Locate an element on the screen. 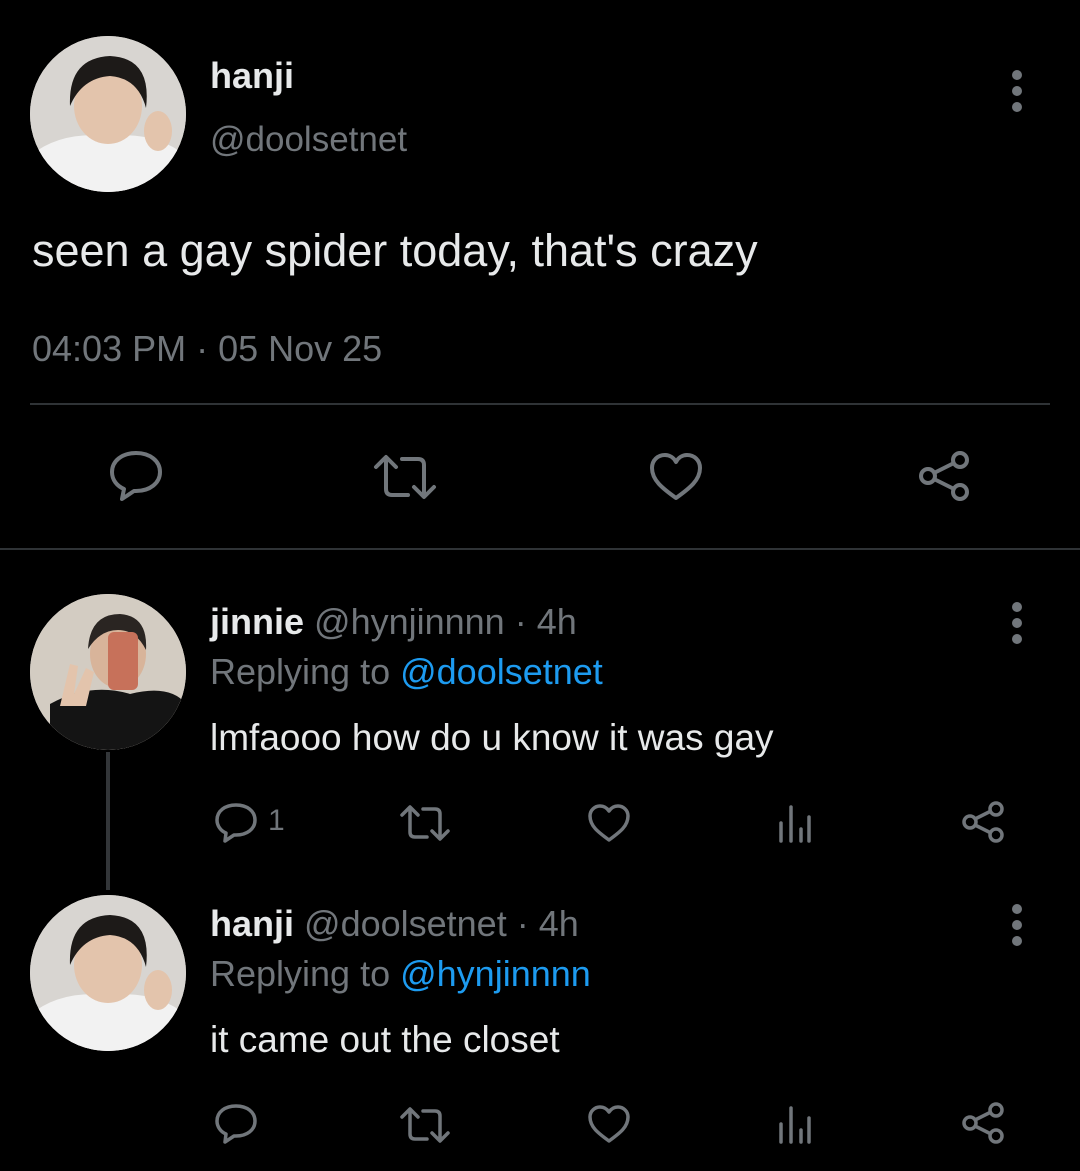 This screenshot has width=1080, height=1171. reply2-text: it came out the closet is located at coordinates (385, 1039).